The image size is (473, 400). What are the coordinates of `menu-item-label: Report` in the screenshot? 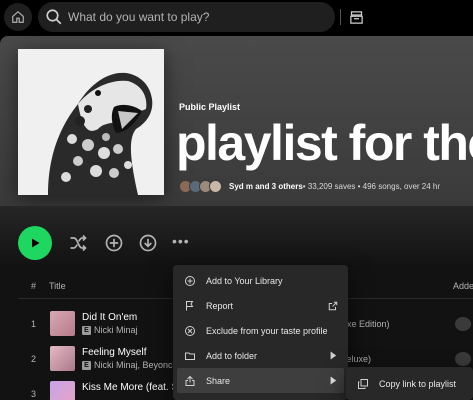 It's located at (220, 305).